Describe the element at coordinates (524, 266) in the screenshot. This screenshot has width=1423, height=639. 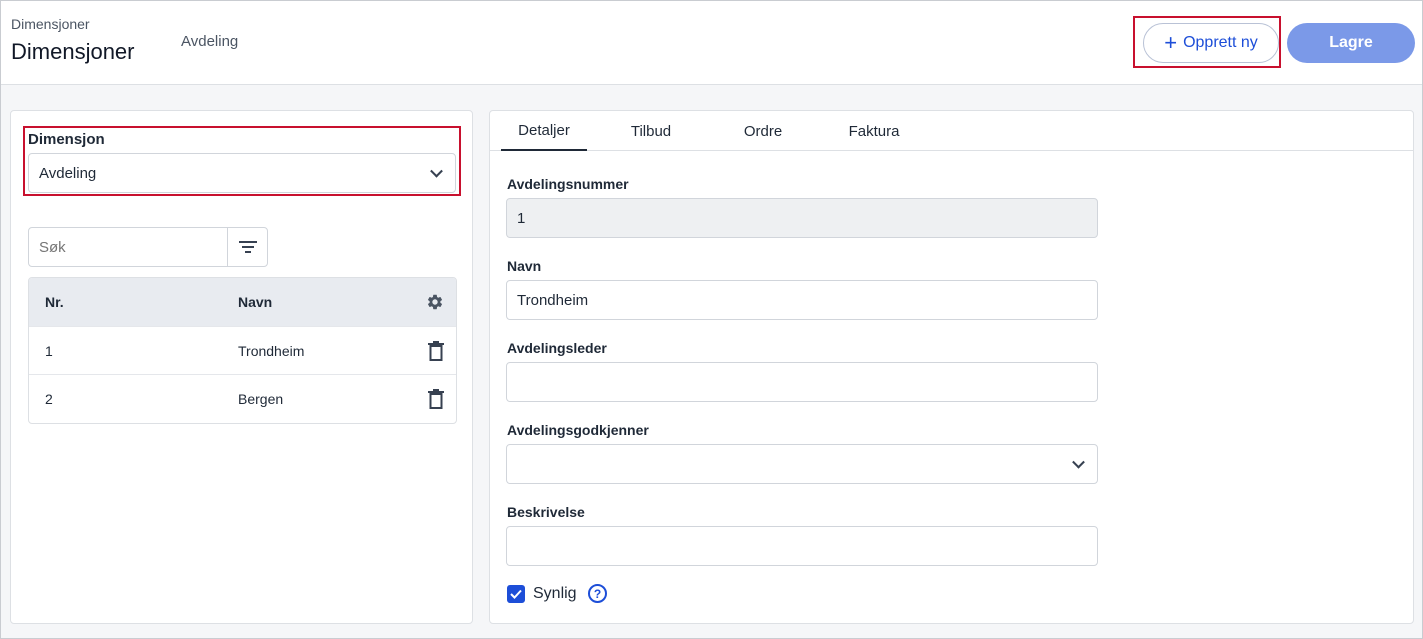
I see `name-label: Navn` at that location.